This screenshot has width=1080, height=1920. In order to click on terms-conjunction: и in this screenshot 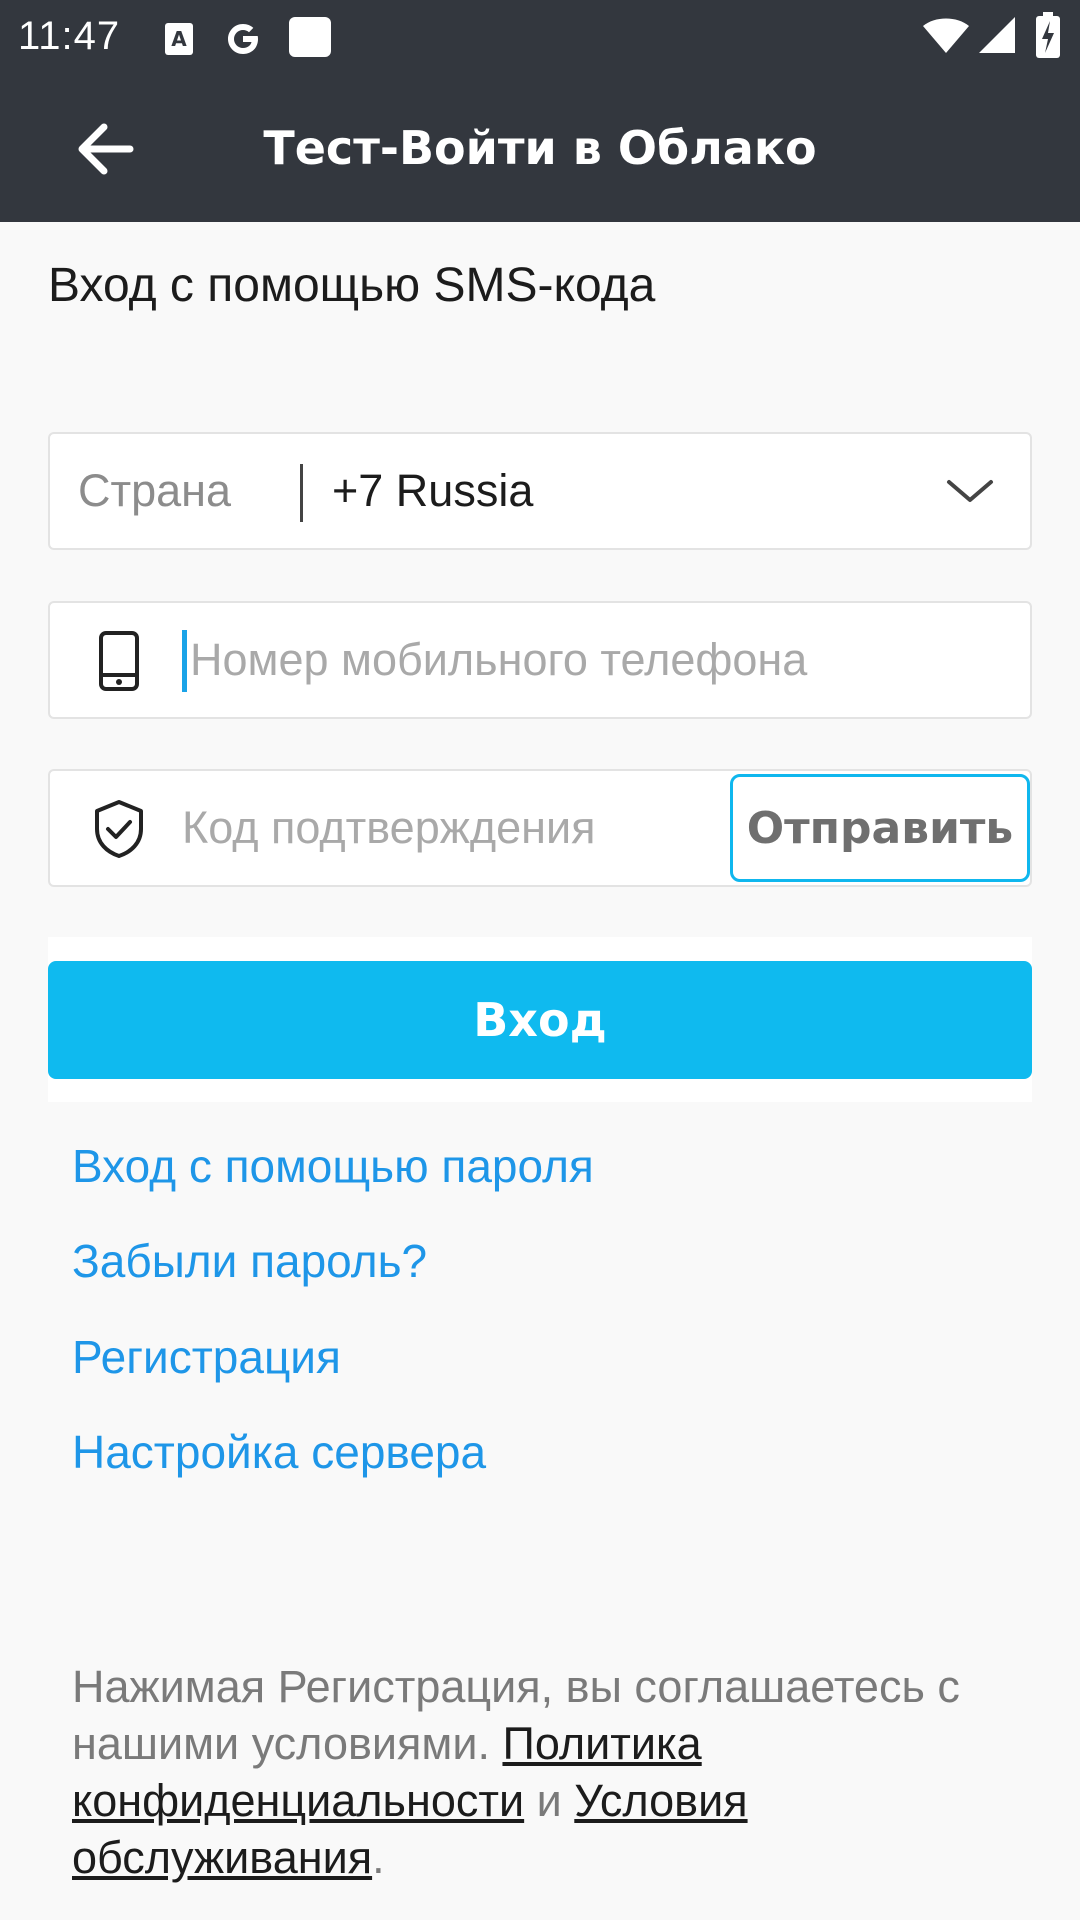, I will do `click(549, 1800)`.